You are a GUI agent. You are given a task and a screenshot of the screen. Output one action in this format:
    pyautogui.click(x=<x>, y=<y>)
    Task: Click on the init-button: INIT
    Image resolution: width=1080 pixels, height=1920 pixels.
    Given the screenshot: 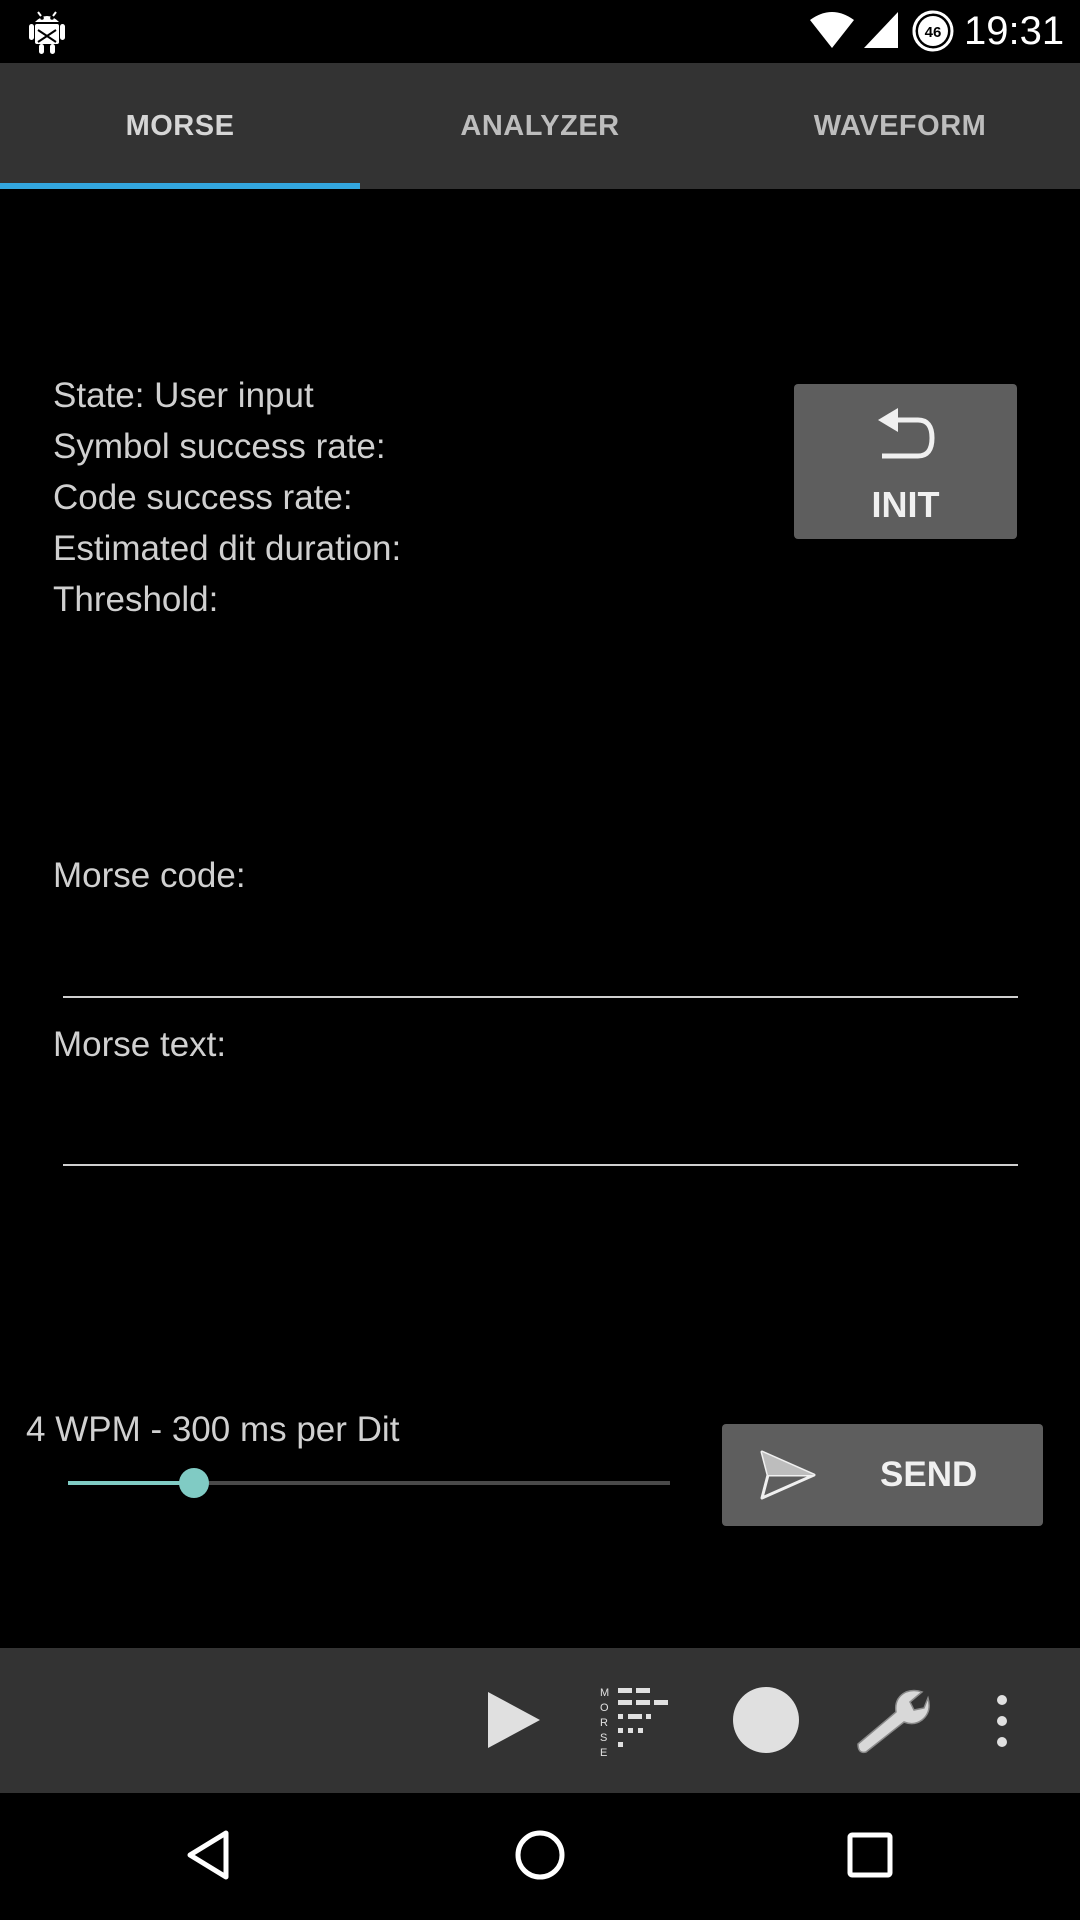 What is the action you would take?
    pyautogui.click(x=905, y=461)
    